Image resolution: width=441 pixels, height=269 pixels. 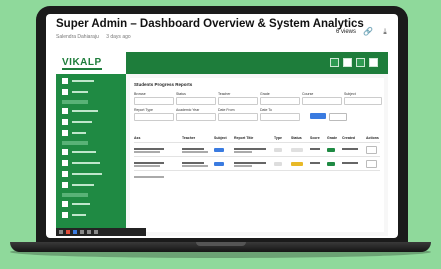 I want to click on date-to-input, so click(x=280, y=117).